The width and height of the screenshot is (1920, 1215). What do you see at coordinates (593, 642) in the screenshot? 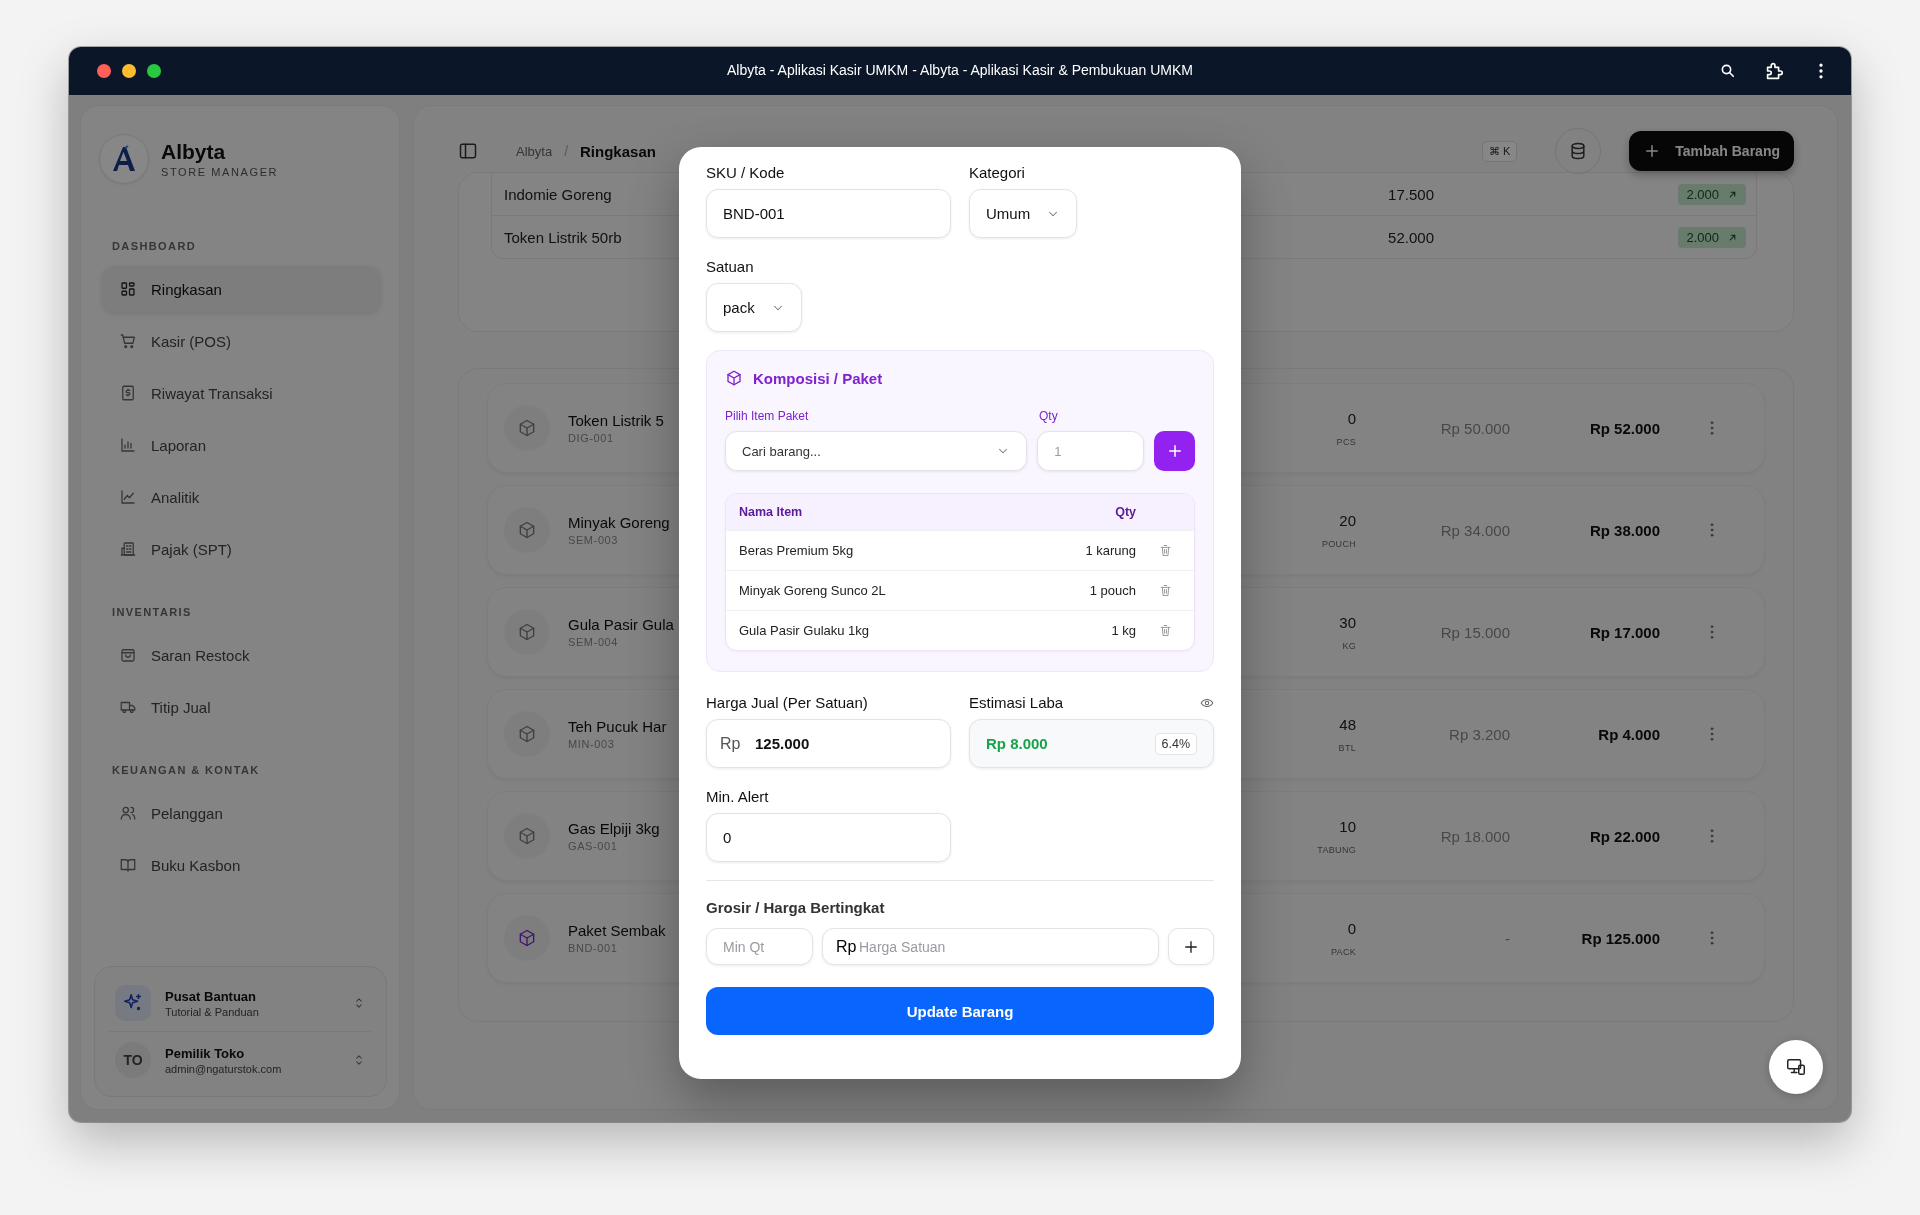
I see `product-sku: SEM-004` at bounding box center [593, 642].